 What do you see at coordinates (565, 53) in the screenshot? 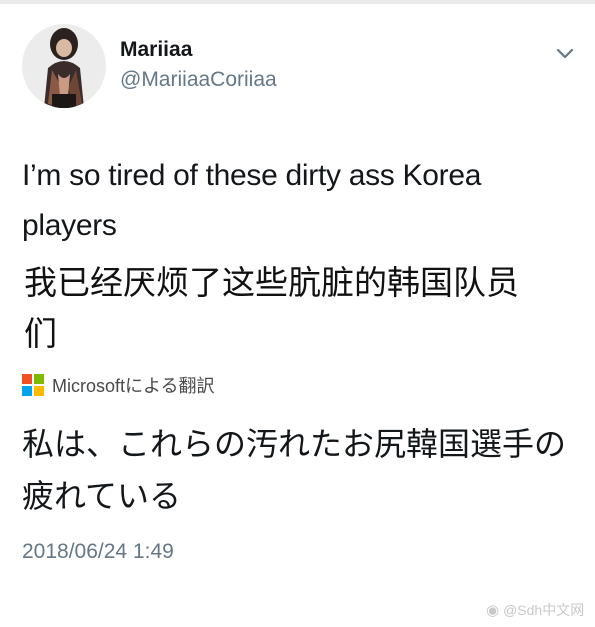
I see `chevron-down-icon` at bounding box center [565, 53].